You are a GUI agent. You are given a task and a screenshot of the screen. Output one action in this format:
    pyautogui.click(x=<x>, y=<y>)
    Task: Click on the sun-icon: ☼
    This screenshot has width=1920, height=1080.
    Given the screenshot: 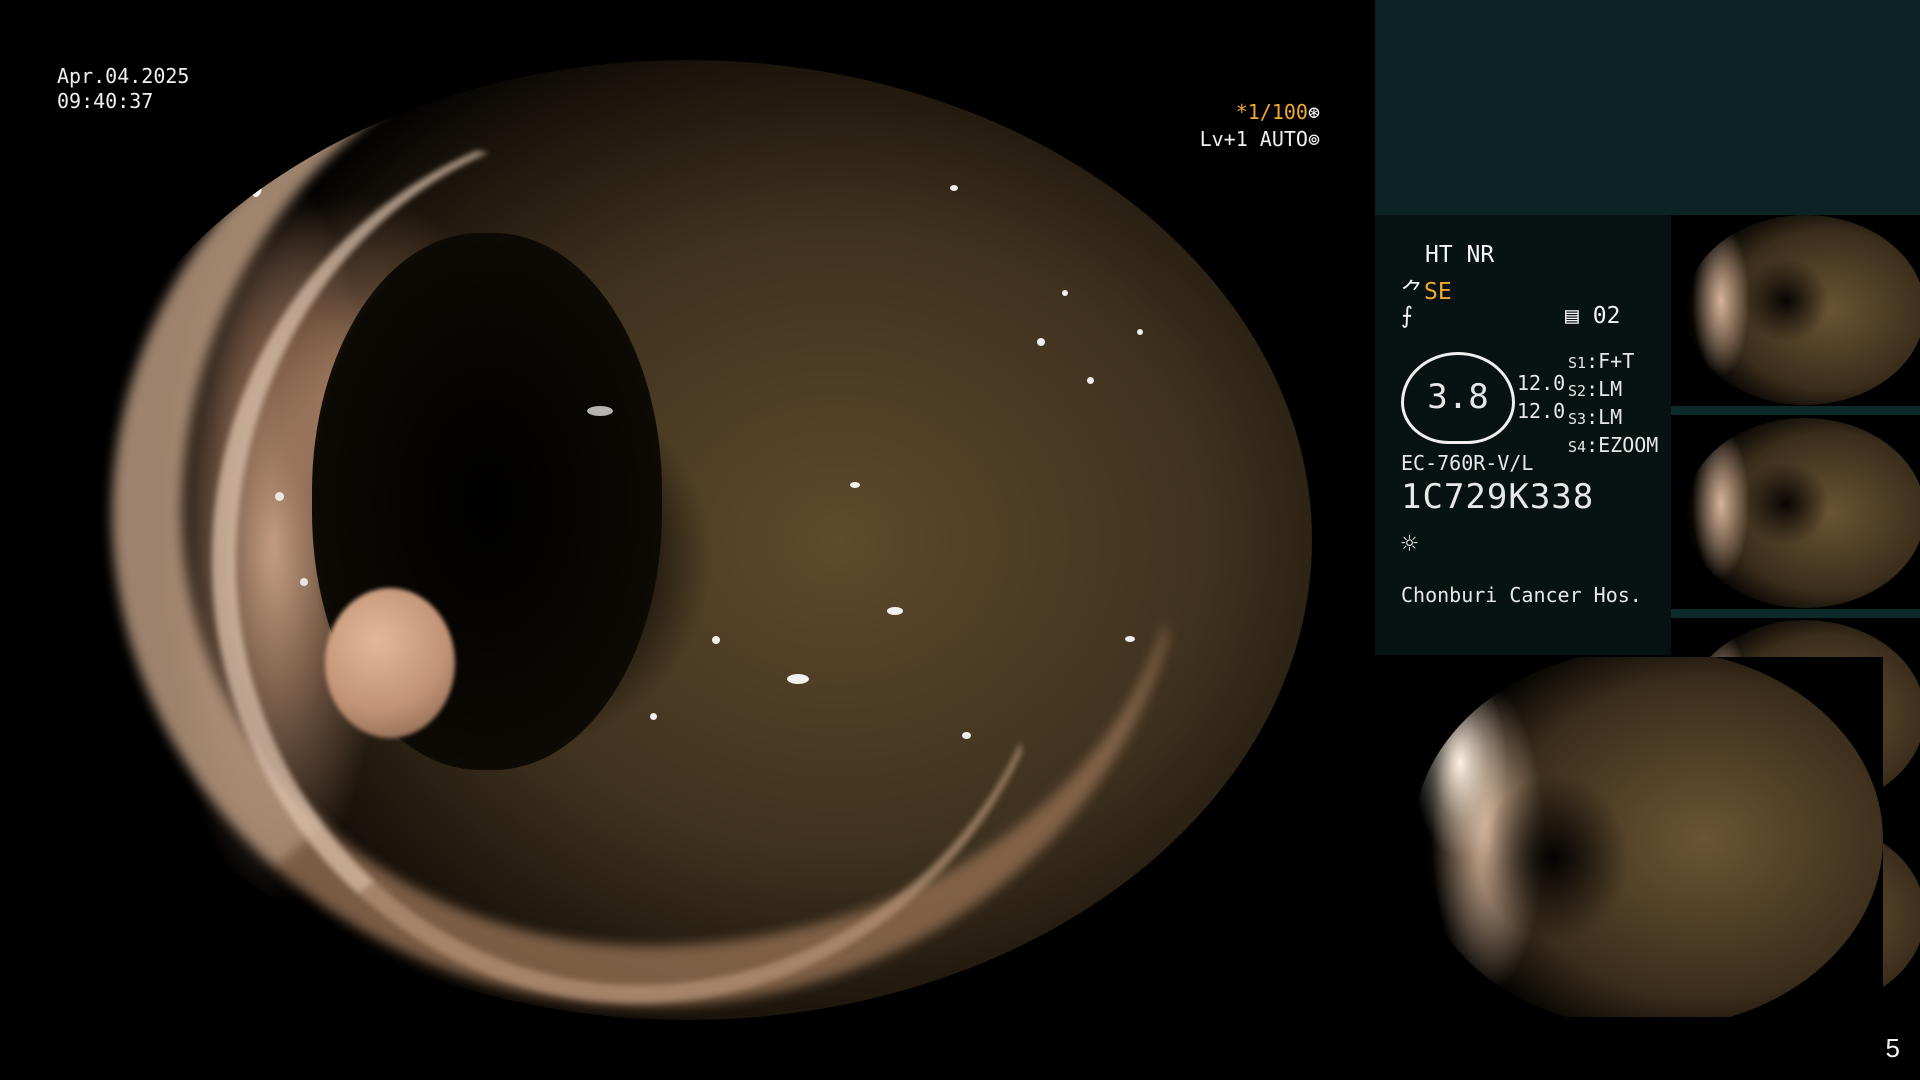 What is the action you would take?
    pyautogui.click(x=1409, y=543)
    